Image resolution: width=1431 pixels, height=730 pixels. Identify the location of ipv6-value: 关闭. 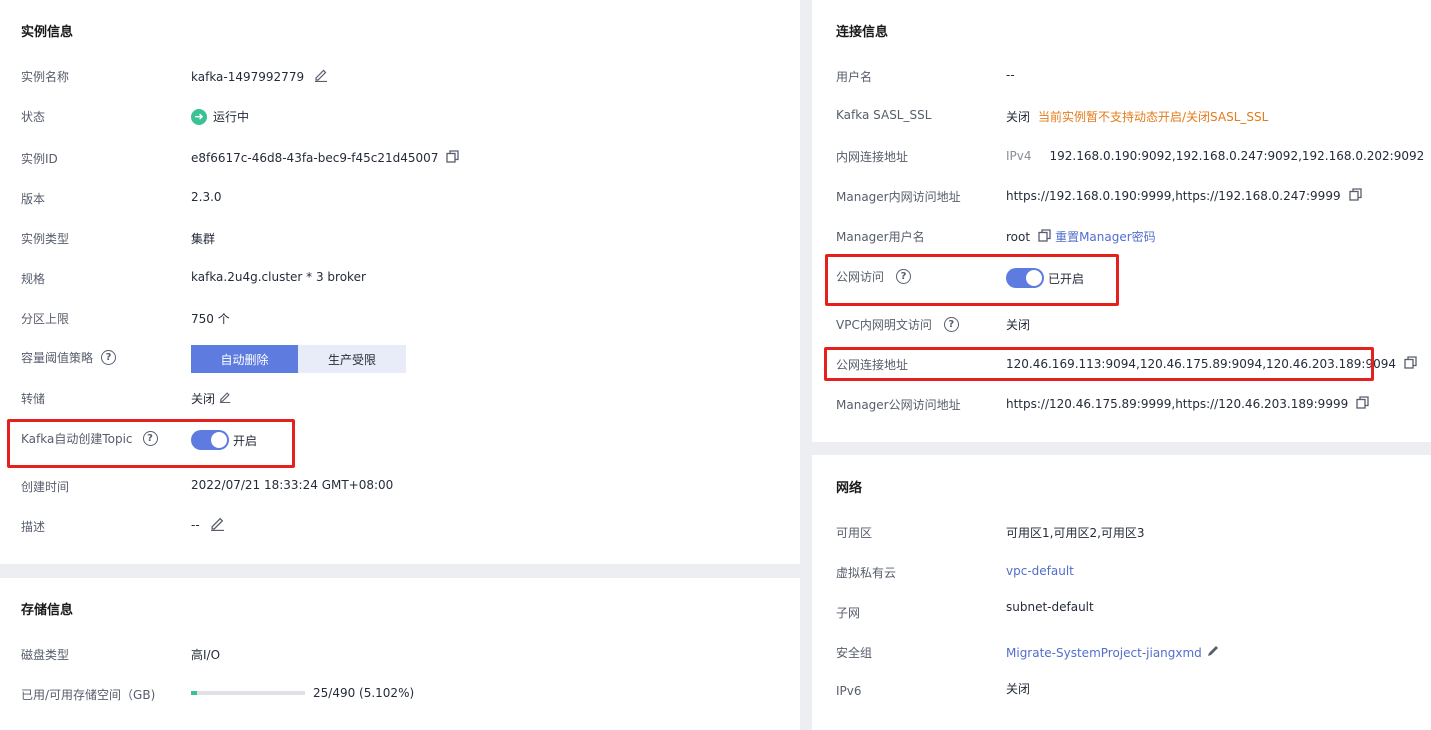
(1018, 689).